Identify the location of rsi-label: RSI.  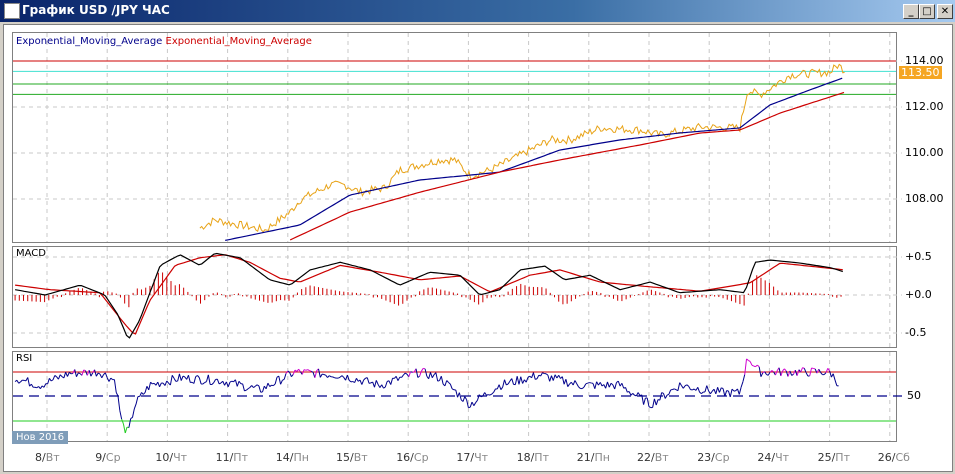
(24, 358).